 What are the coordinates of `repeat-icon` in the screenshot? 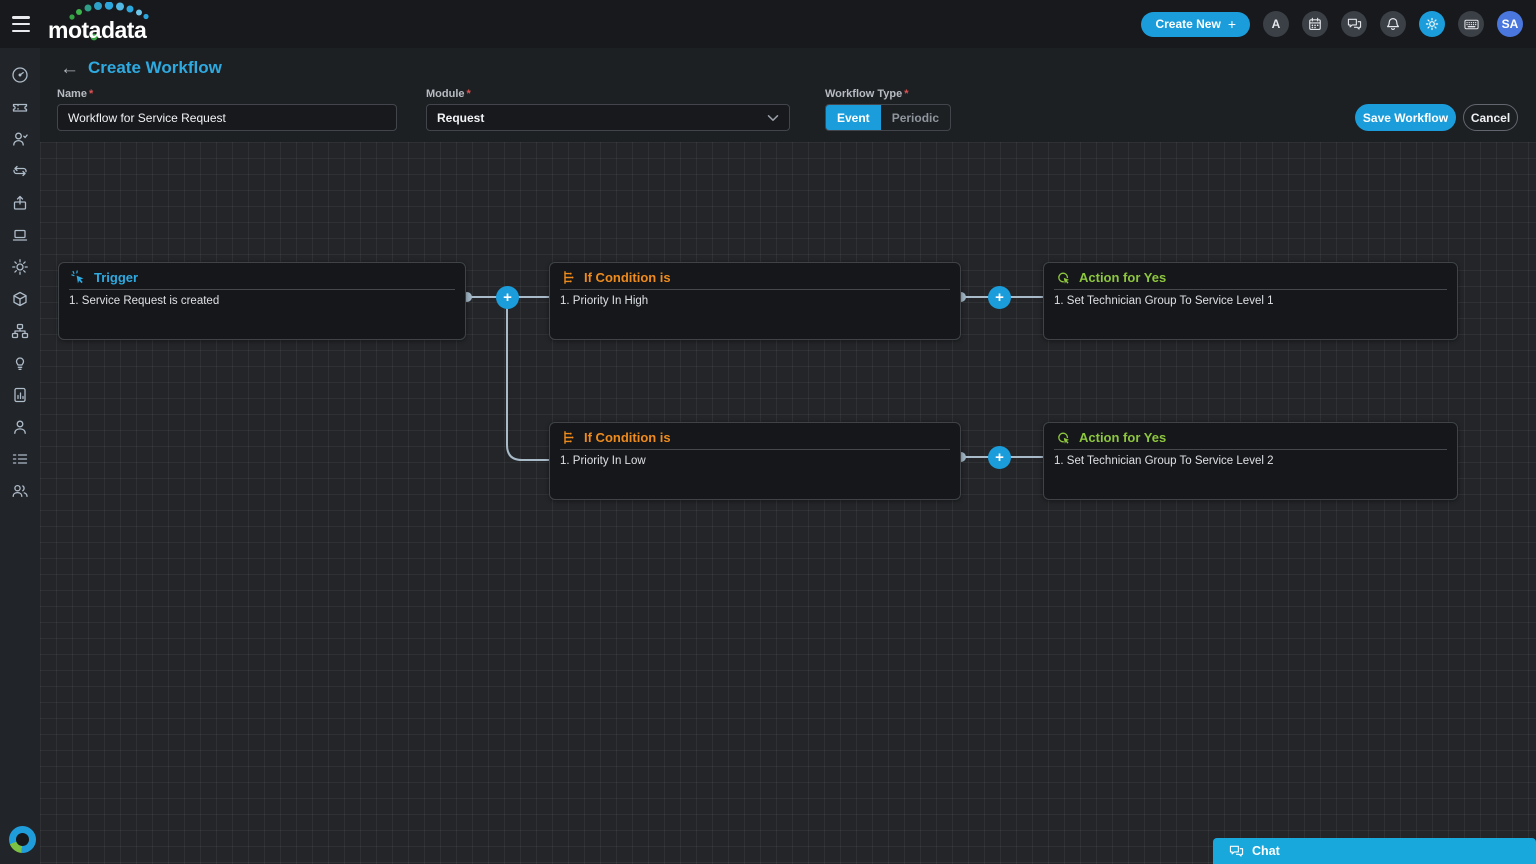 It's located at (20, 171).